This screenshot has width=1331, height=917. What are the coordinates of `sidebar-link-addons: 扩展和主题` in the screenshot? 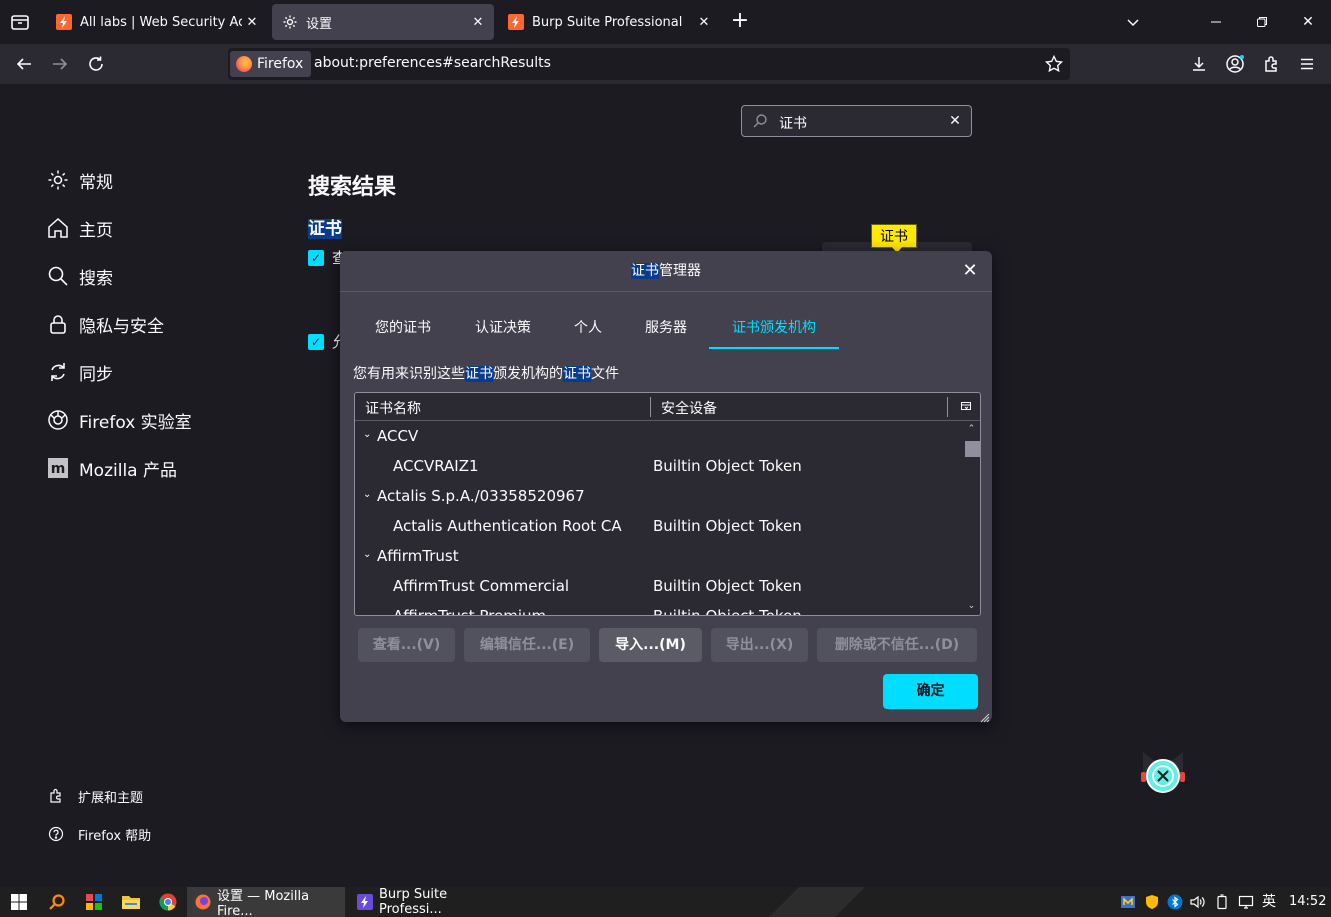 It's located at (95, 796).